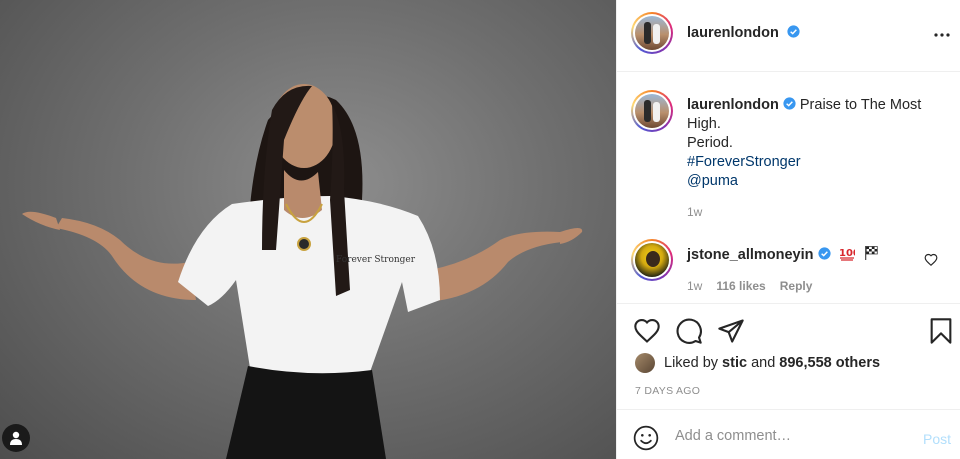 This screenshot has height=459, width=960. I want to click on author-username: laurenlondon, so click(733, 33).